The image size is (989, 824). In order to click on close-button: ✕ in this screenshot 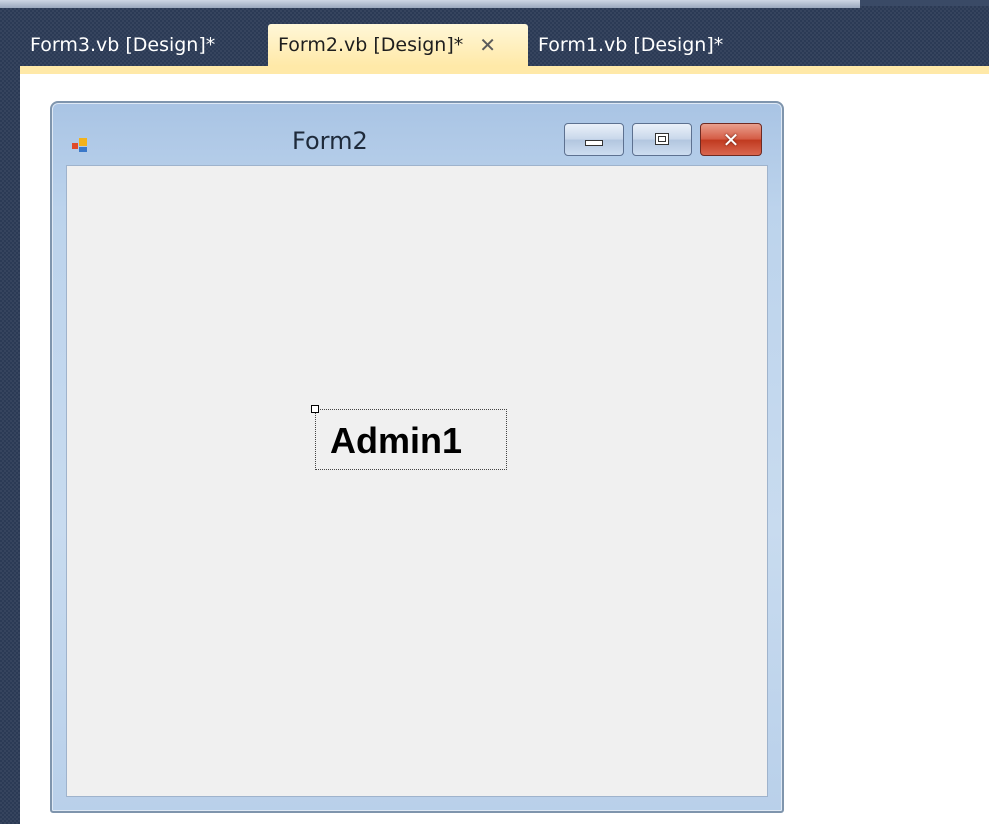, I will do `click(731, 139)`.